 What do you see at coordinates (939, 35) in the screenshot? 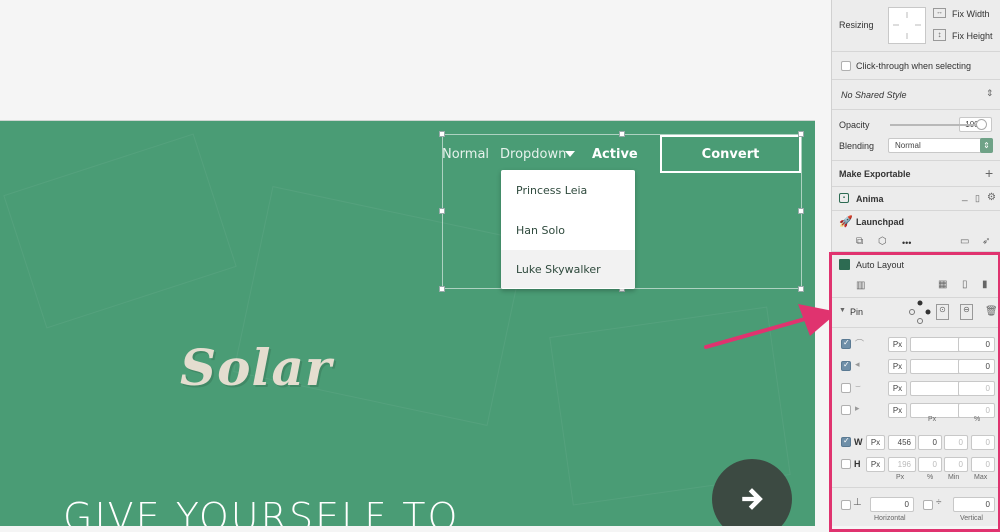
I see `fix-height-icon: ↕` at bounding box center [939, 35].